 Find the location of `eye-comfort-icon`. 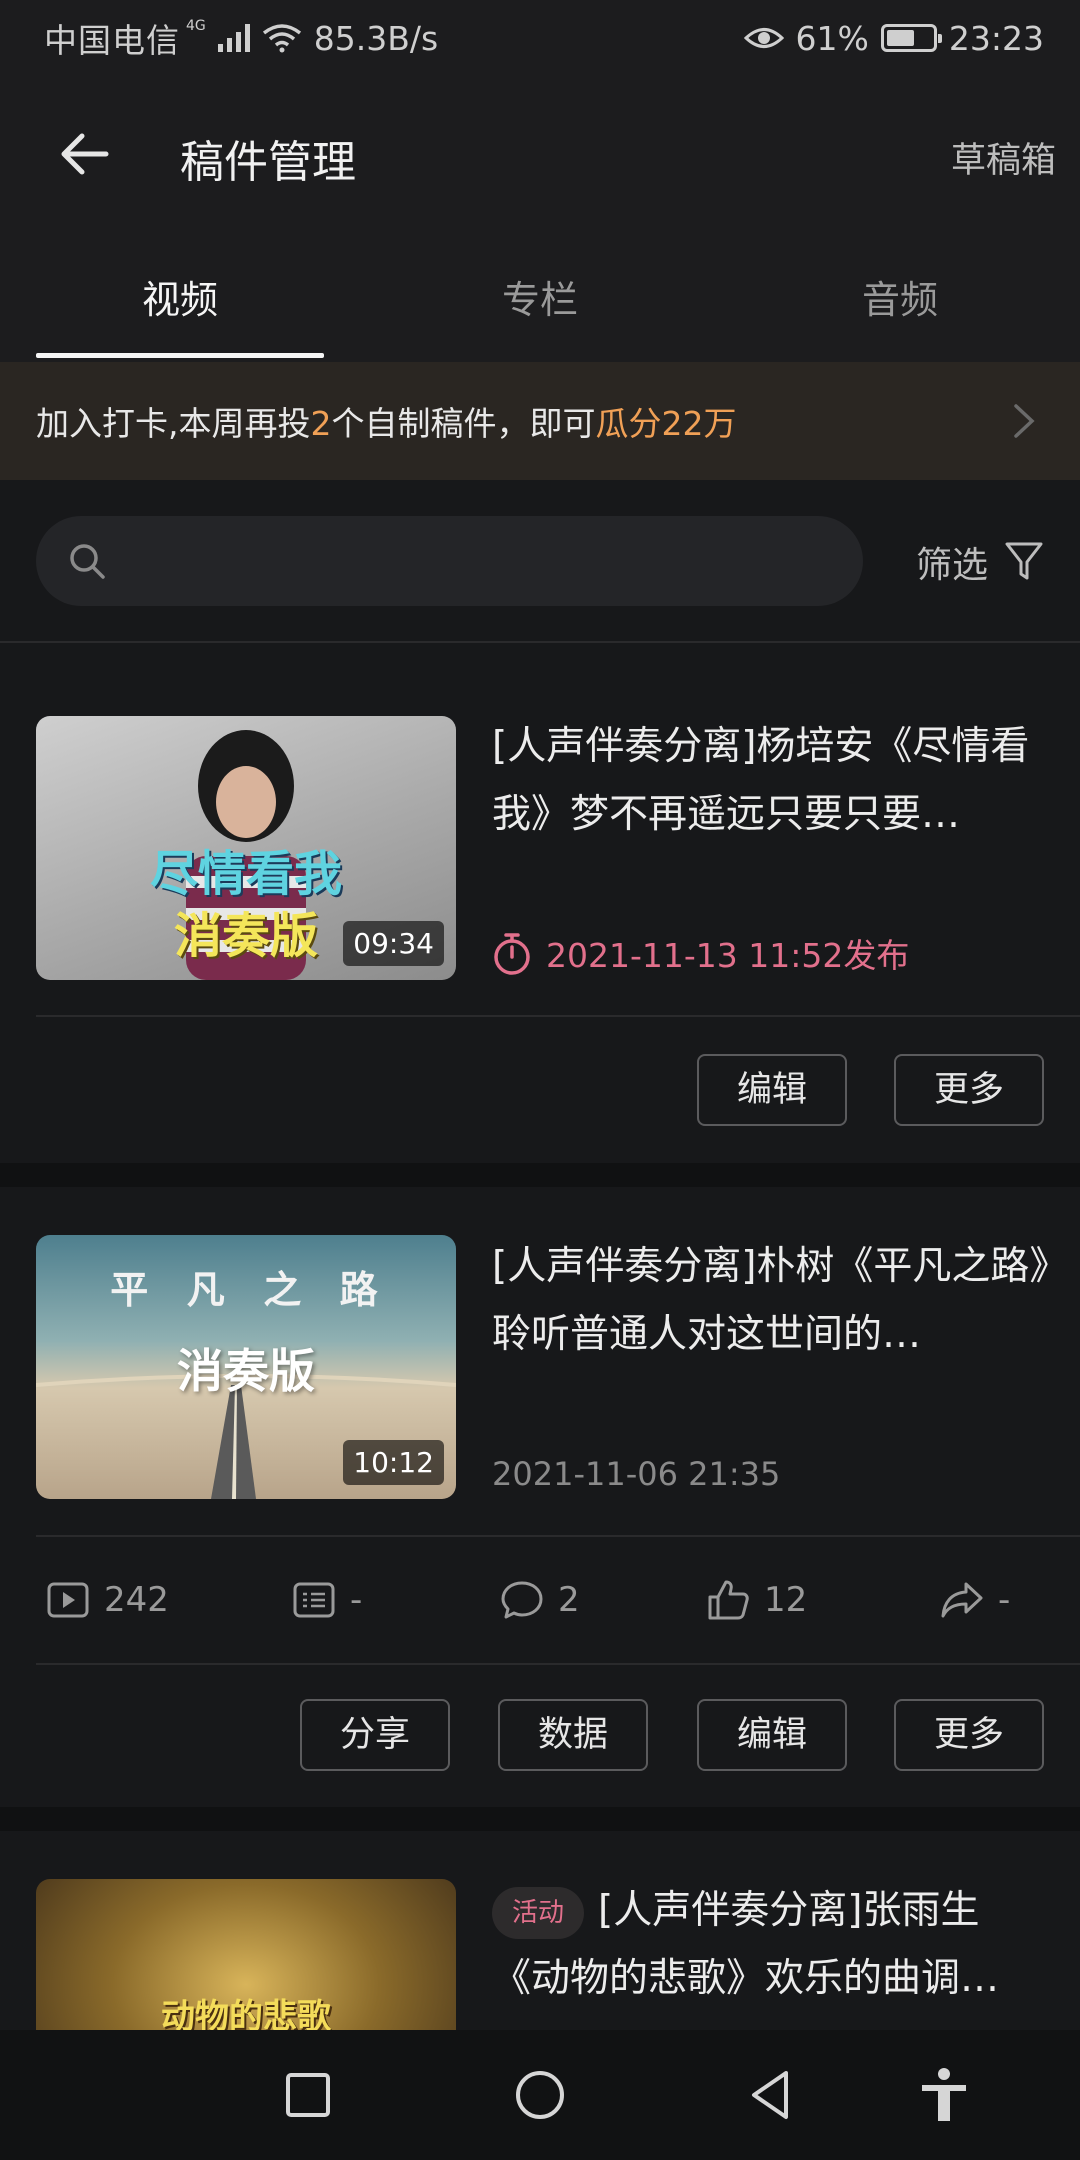

eye-comfort-icon is located at coordinates (763, 38).